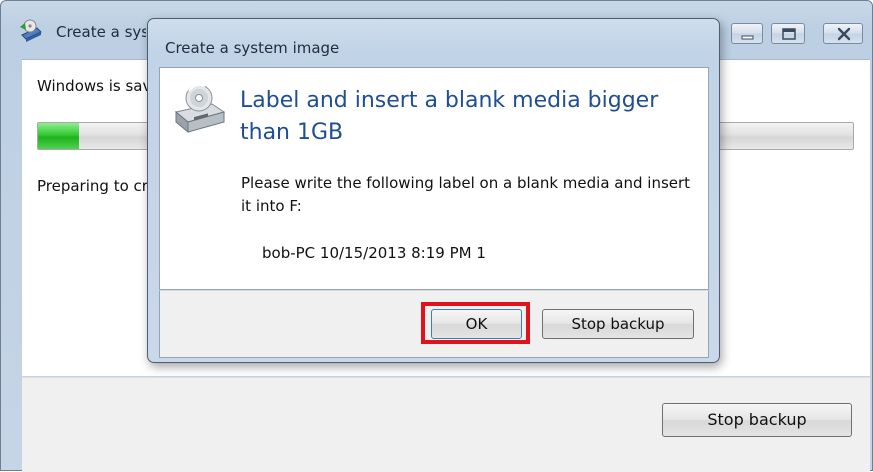 This screenshot has height=472, width=873. I want to click on dialog-footer: OK Stop backup, so click(434, 324).